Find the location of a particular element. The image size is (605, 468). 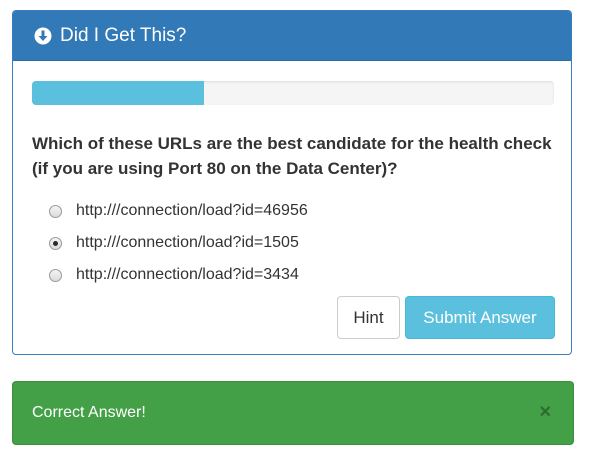

hint-button: Hint is located at coordinates (368, 317).